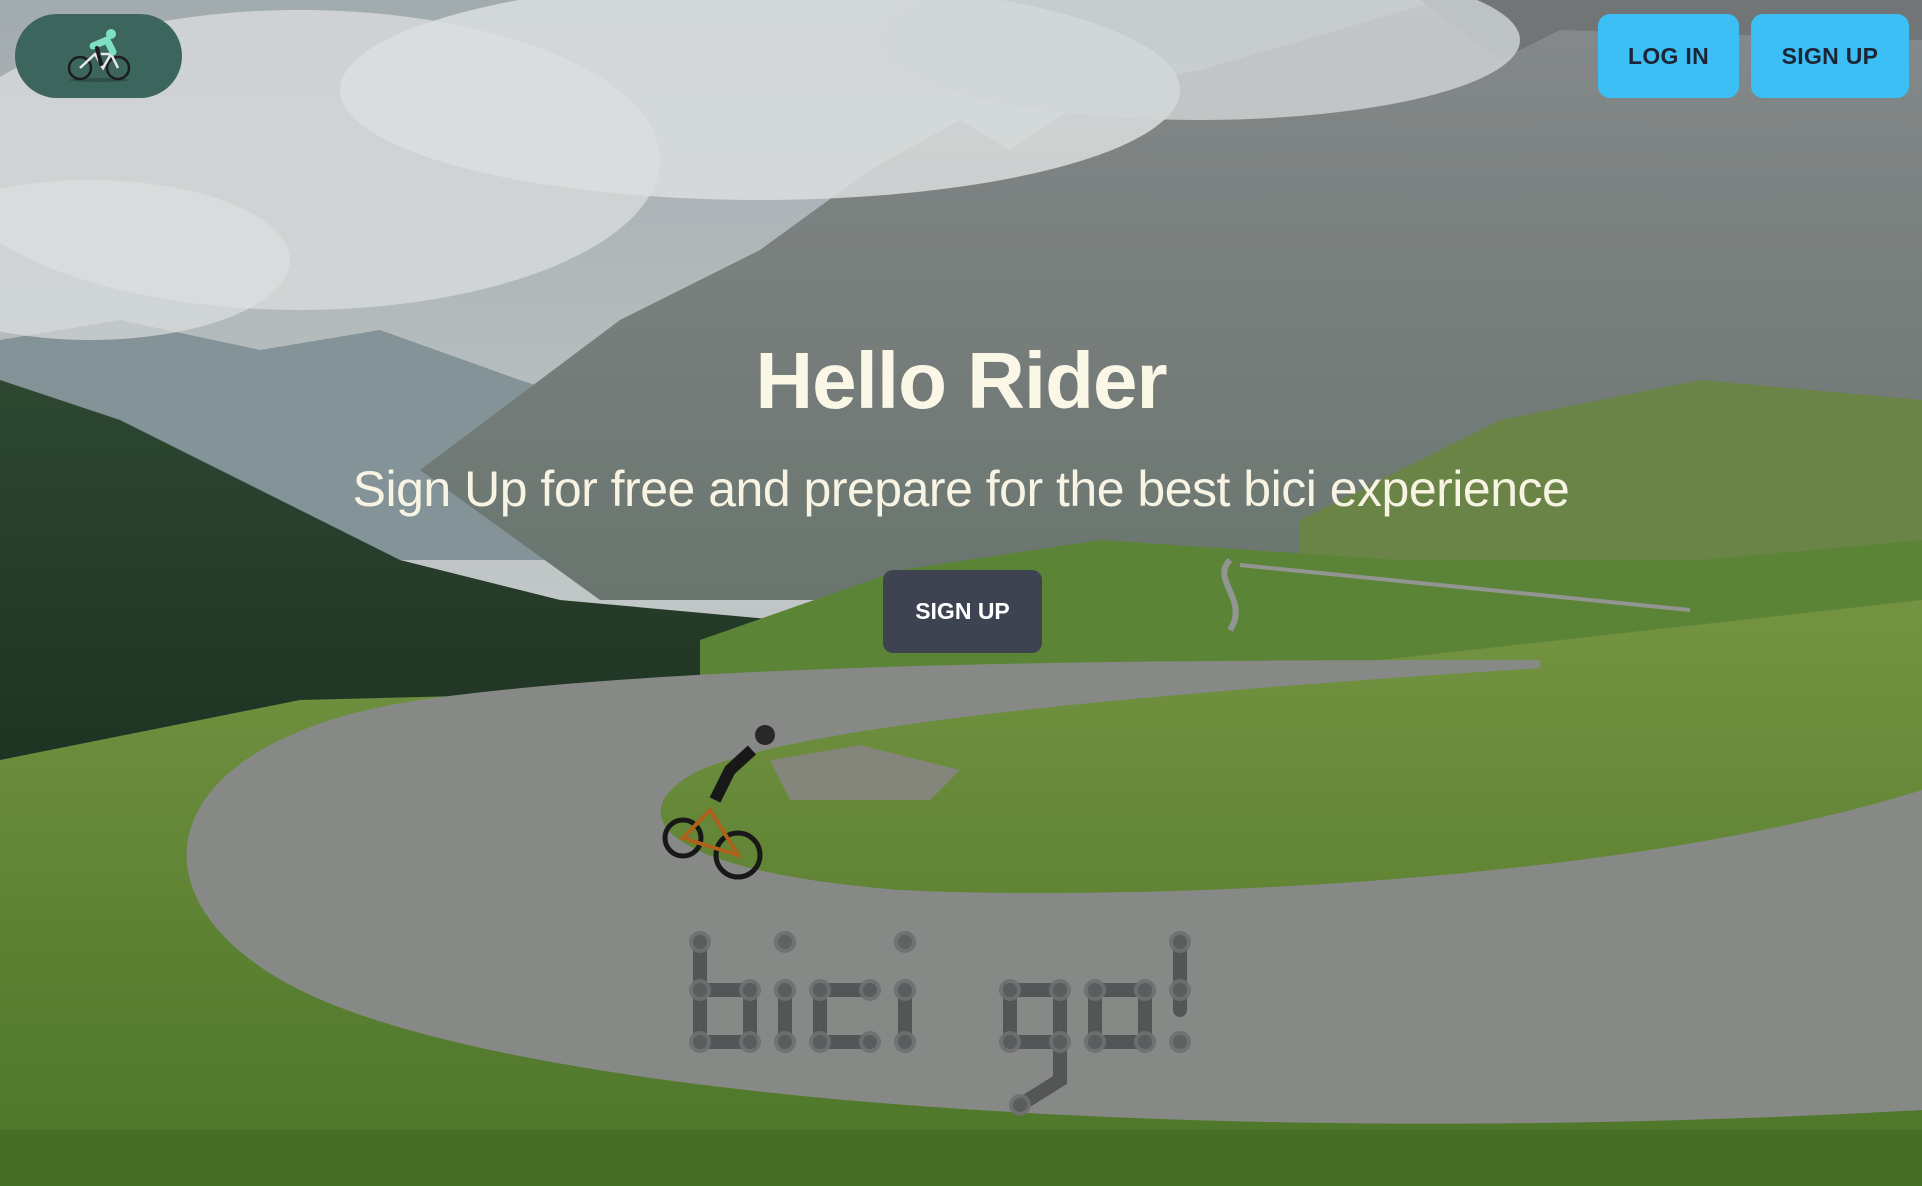 This screenshot has width=1922, height=1186. I want to click on cyclist-icon, so click(98, 55).